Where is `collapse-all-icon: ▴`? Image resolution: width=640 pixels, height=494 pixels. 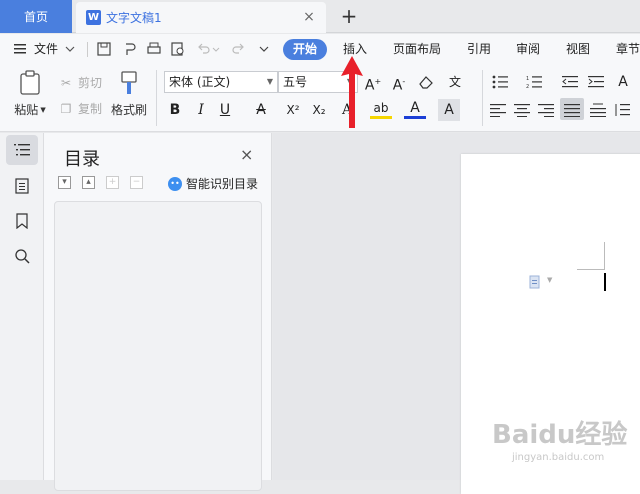 collapse-all-icon: ▴ is located at coordinates (88, 182).